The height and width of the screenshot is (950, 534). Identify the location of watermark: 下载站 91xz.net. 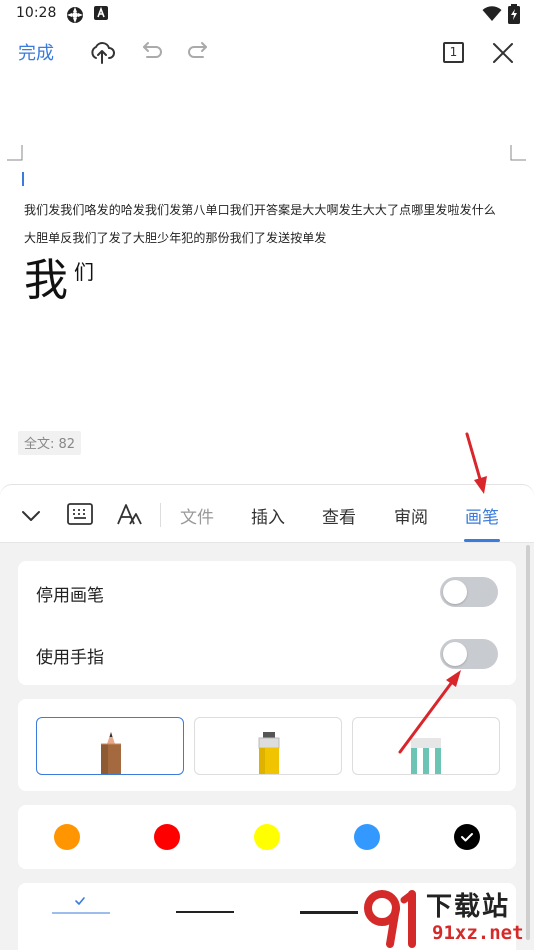
(447, 917).